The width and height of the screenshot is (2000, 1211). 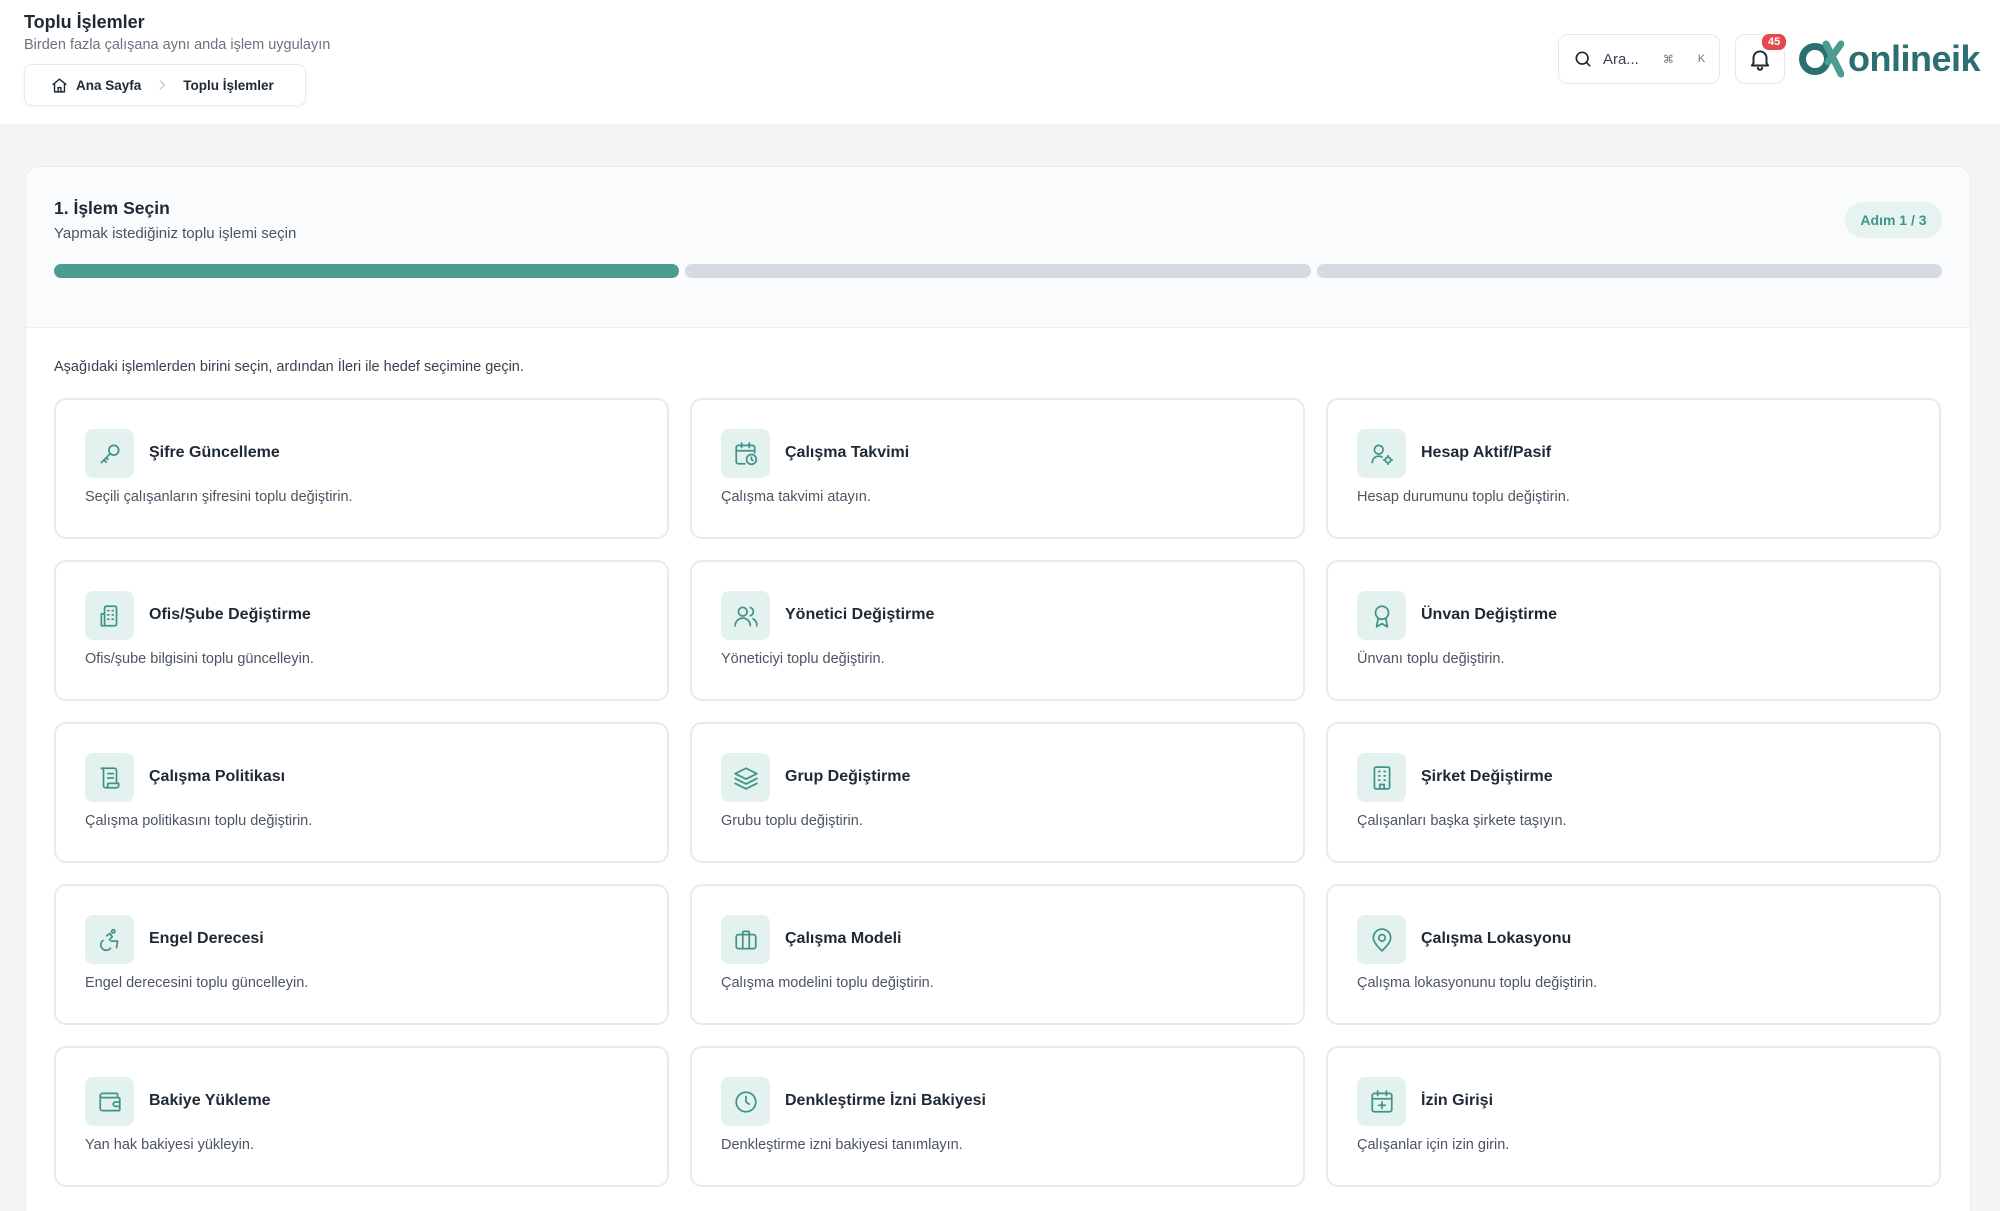 I want to click on operation-title: Yönetici Değiştirme, so click(x=860, y=614).